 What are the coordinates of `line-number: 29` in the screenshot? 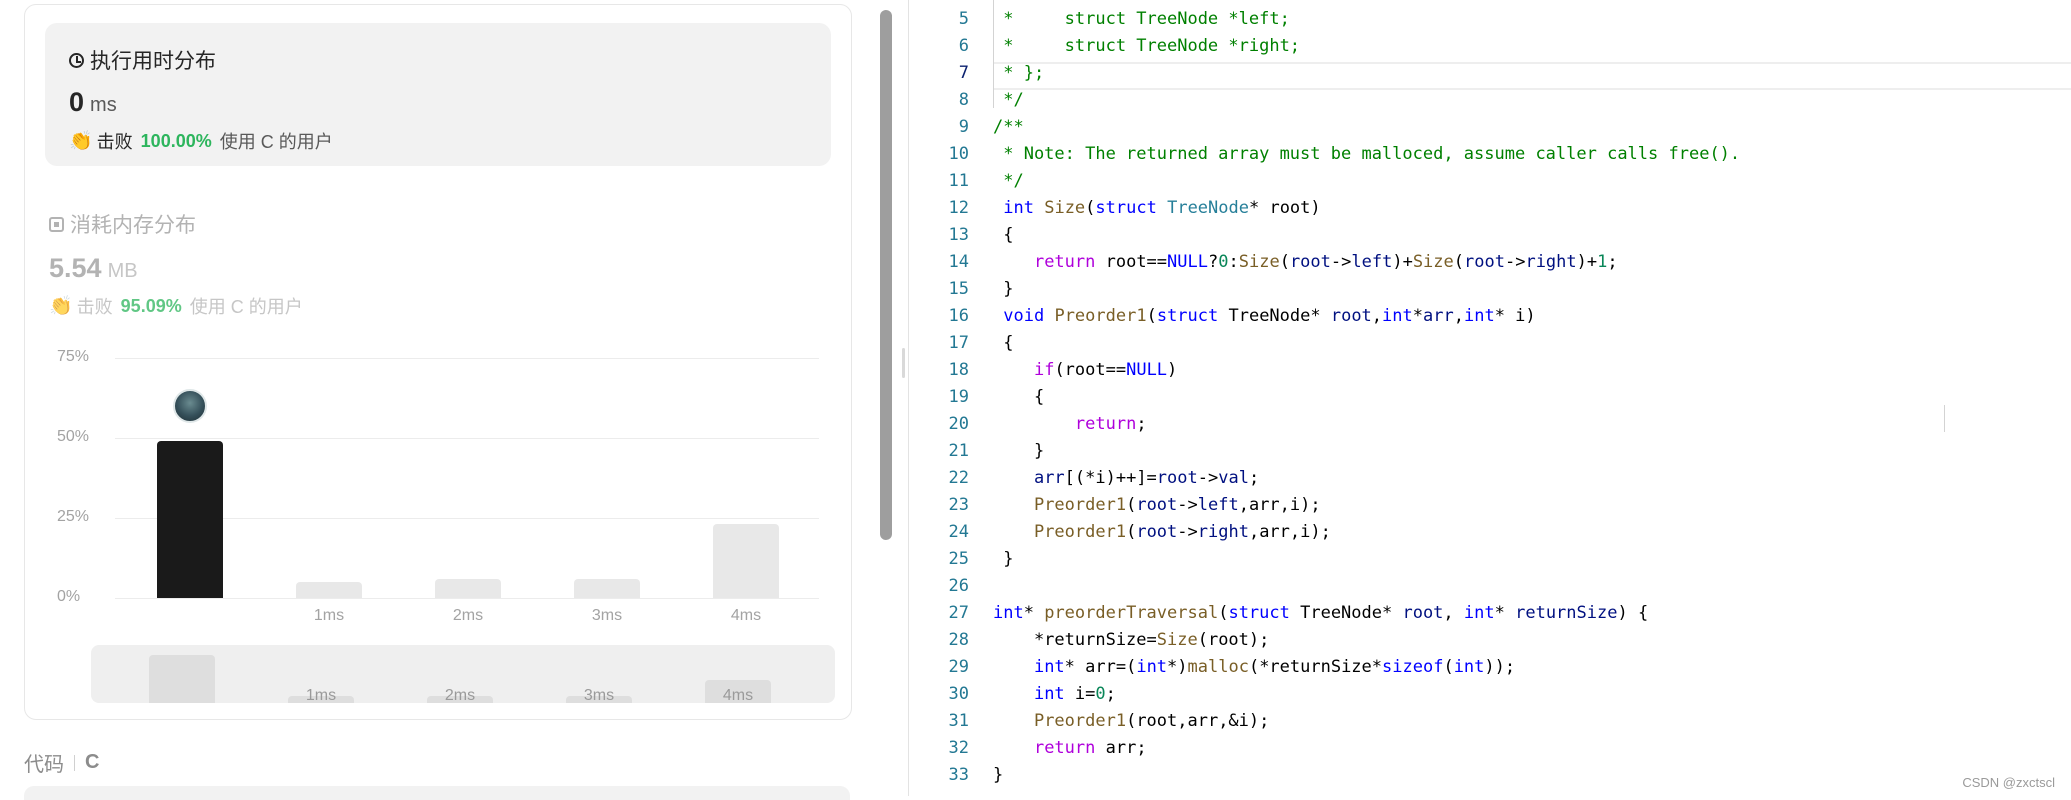 It's located at (958, 667).